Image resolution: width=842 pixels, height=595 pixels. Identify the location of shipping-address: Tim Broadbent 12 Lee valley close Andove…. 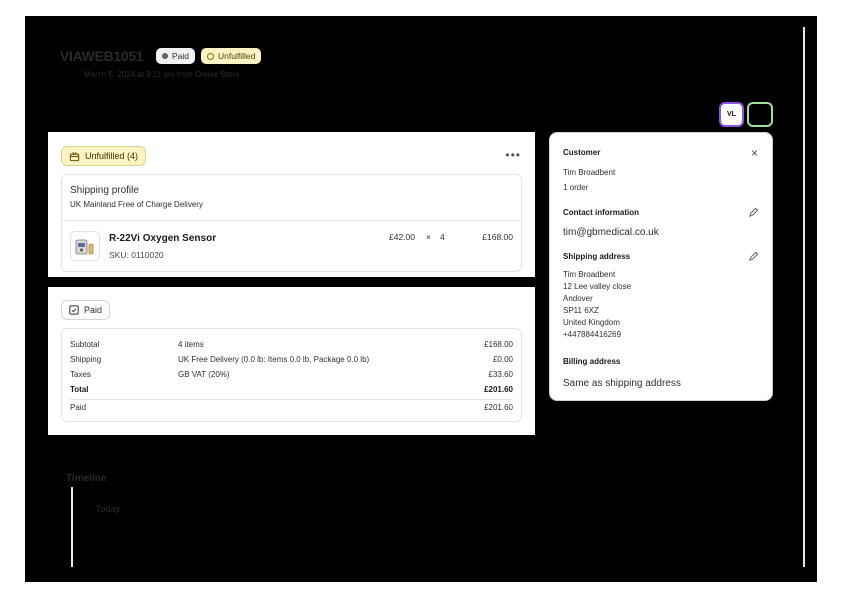
(597, 305).